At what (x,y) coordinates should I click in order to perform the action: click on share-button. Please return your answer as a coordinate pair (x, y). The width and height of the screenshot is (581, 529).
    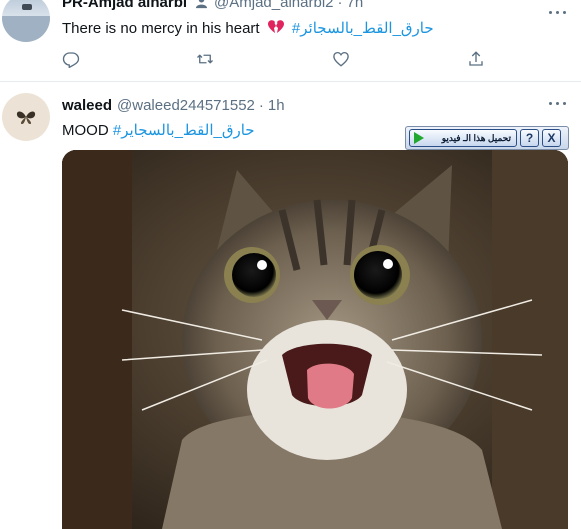
    Looking at the image, I should click on (477, 60).